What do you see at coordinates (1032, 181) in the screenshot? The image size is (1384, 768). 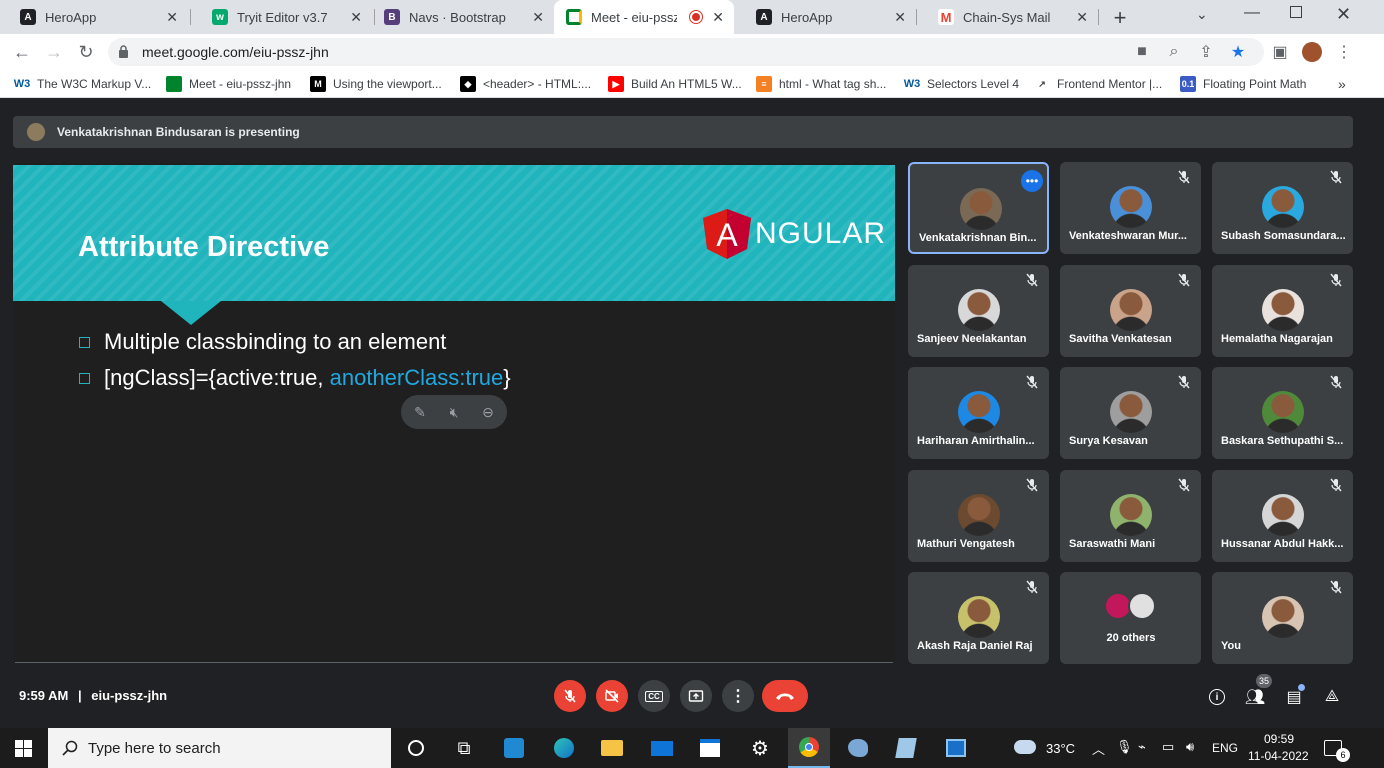 I see `more-options-icon: •••` at bounding box center [1032, 181].